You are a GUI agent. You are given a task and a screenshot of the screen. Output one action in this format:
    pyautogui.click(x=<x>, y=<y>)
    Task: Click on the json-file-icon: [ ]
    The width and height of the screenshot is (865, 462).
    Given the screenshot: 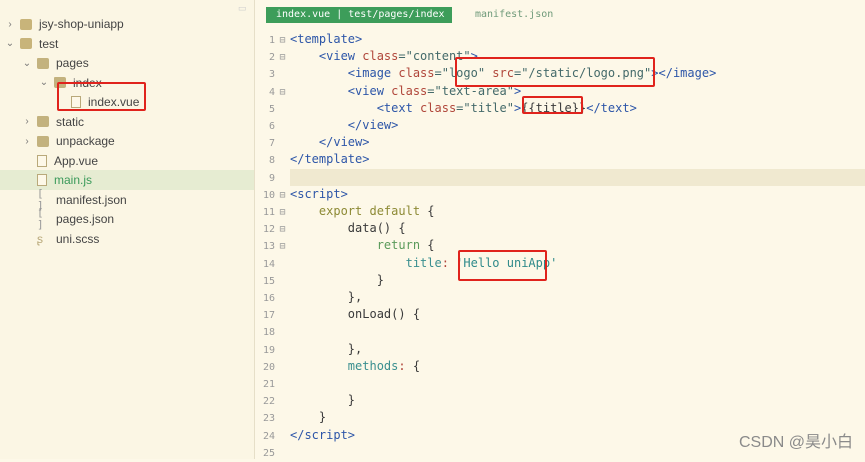 What is the action you would take?
    pyautogui.click(x=40, y=218)
    